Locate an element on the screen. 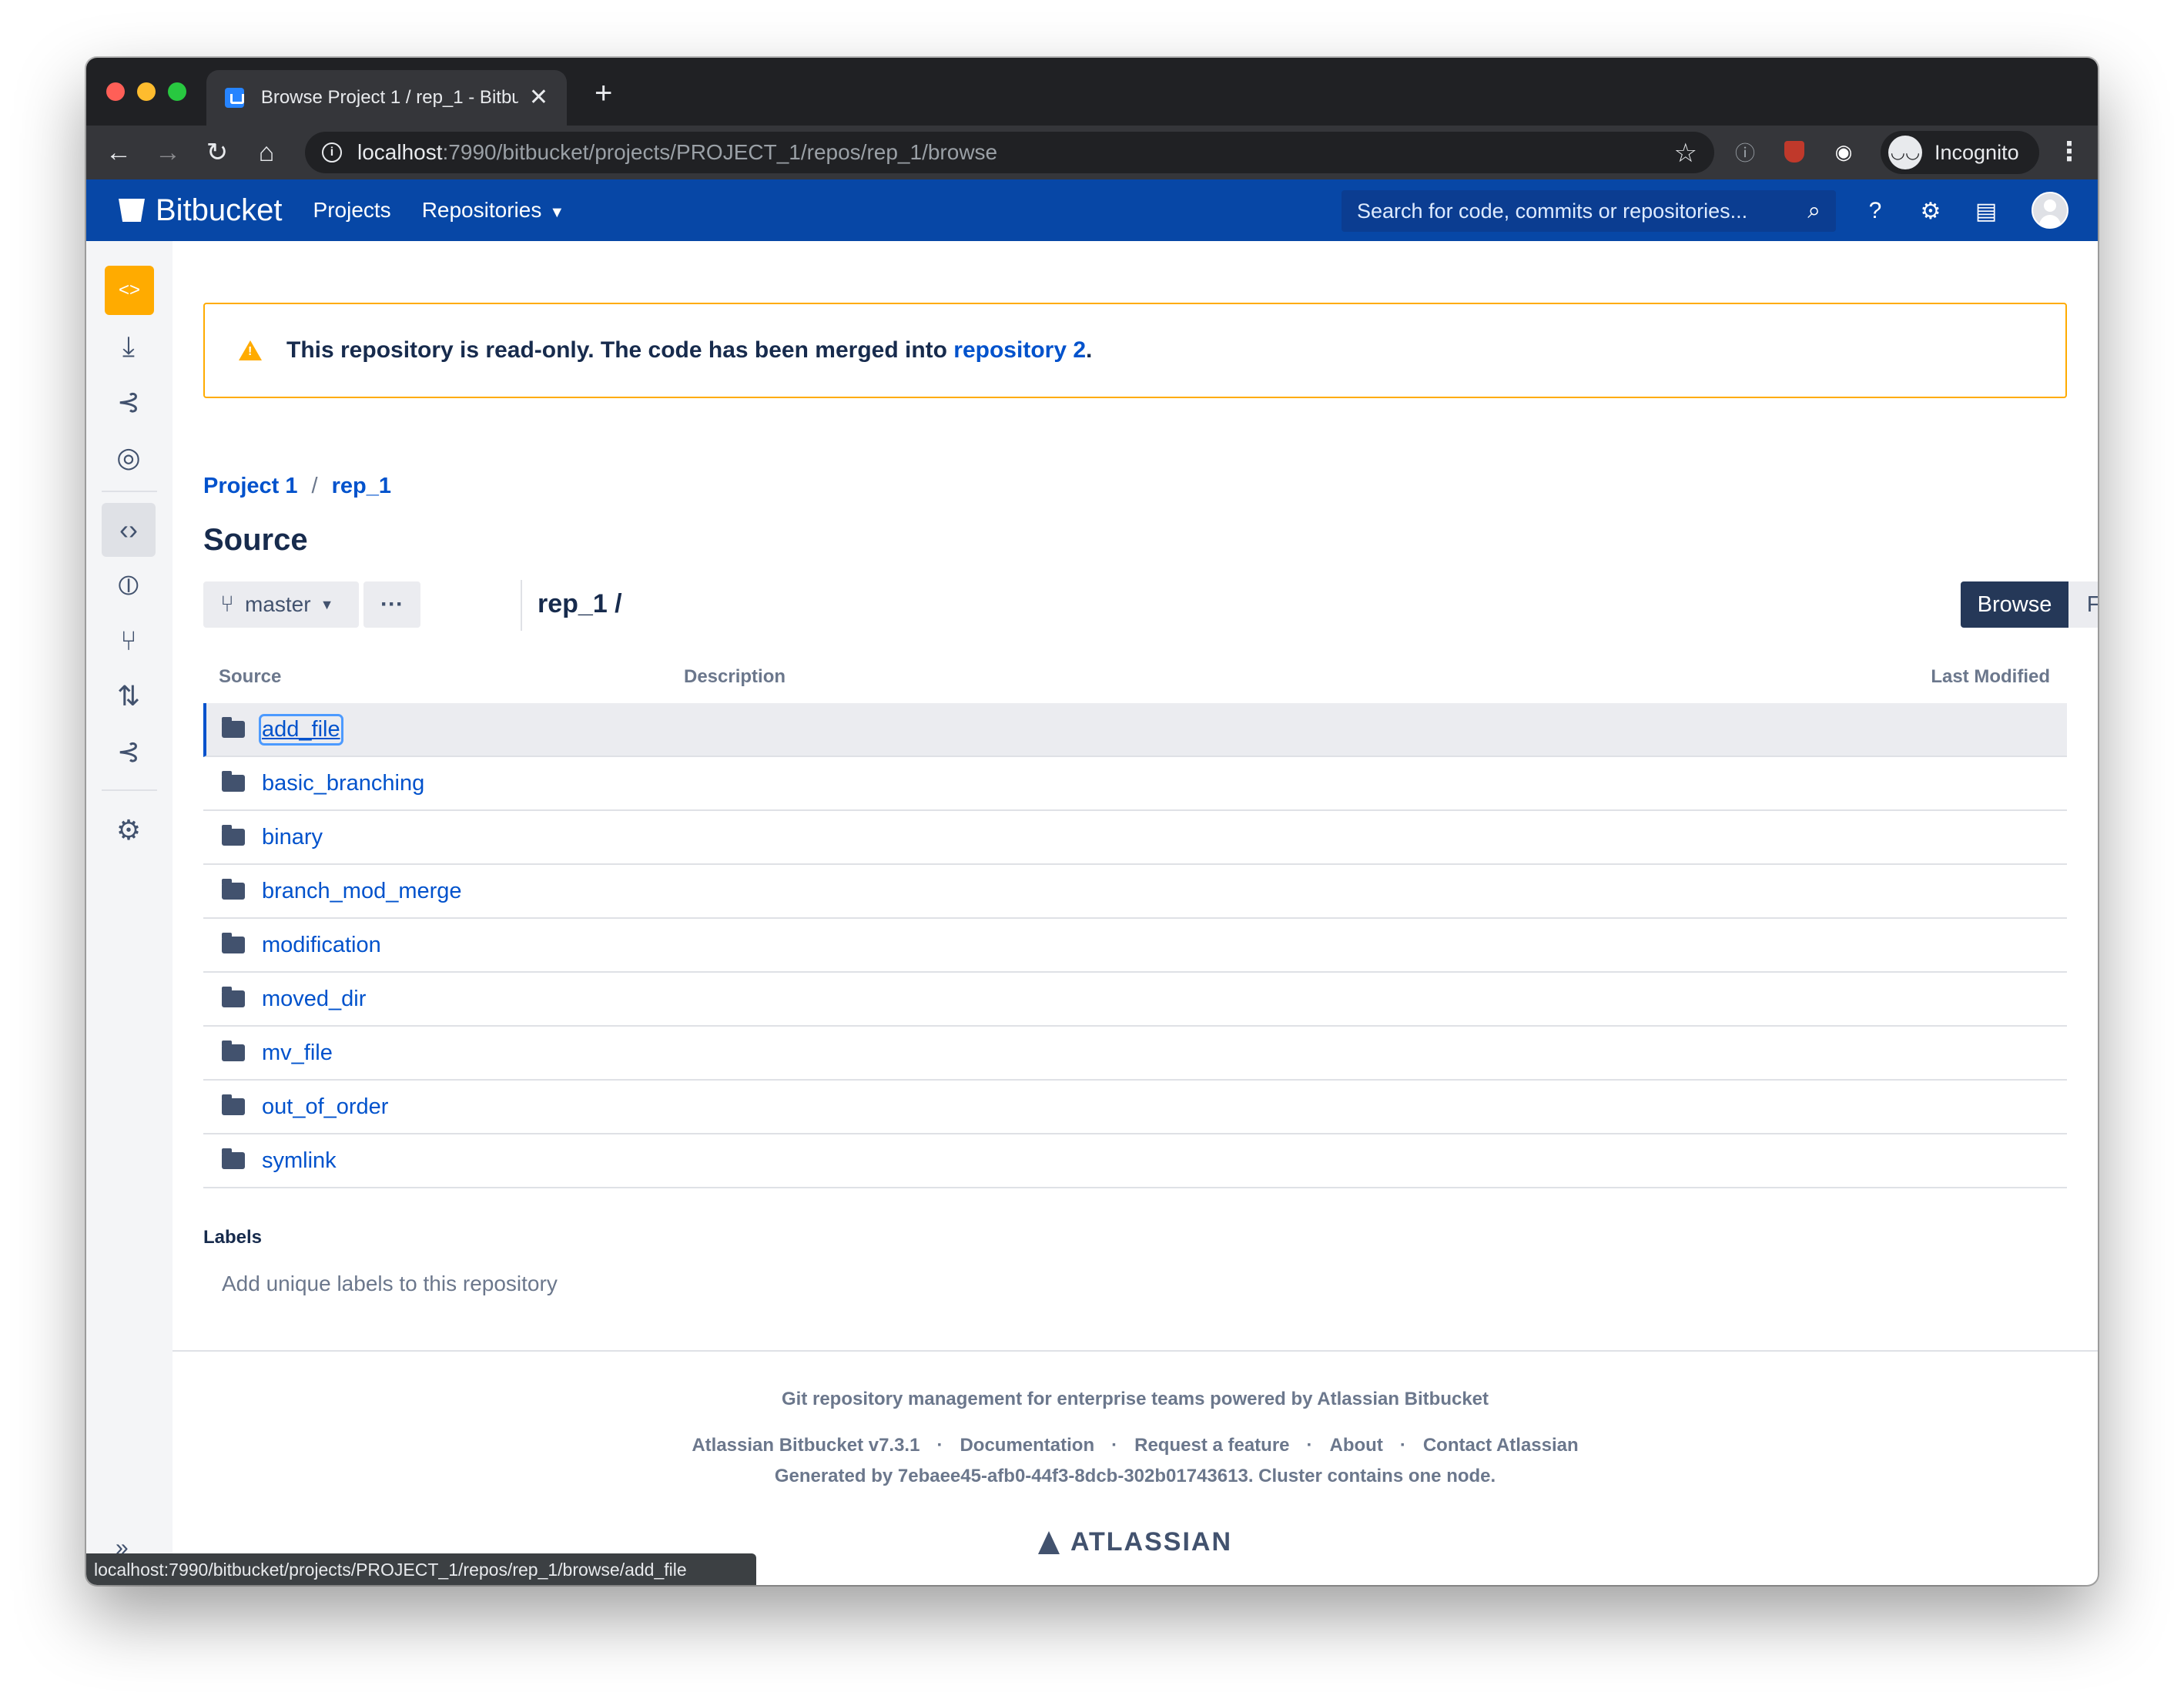 This screenshot has width=2184, height=1699. folder-link: mv_file is located at coordinates (298, 1053).